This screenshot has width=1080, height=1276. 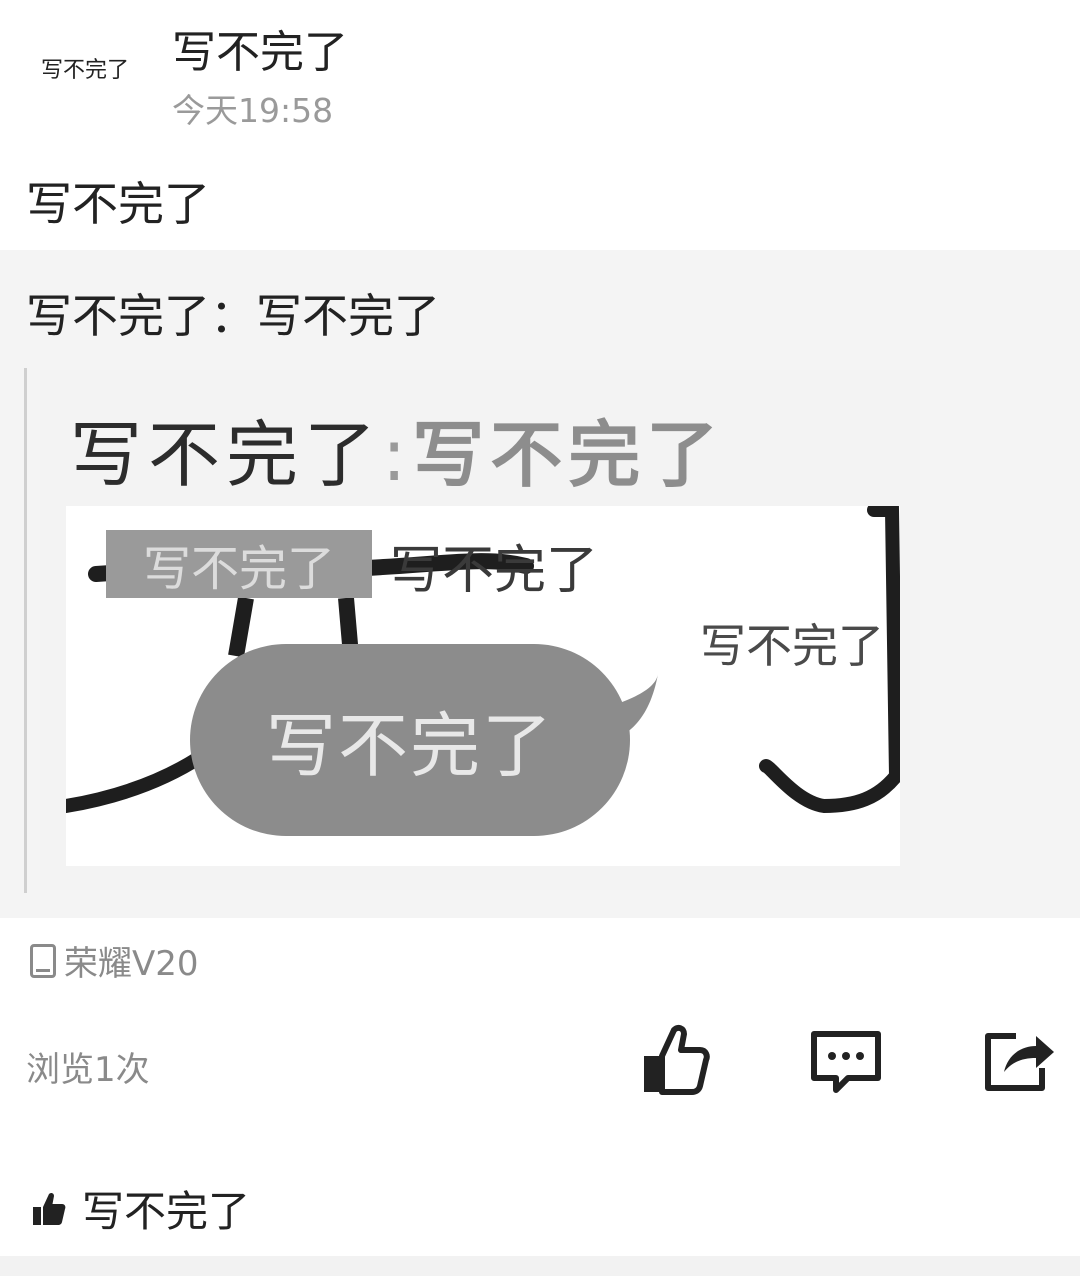 I want to click on meme-heading: 写不完了:写不完了, so click(x=397, y=448).